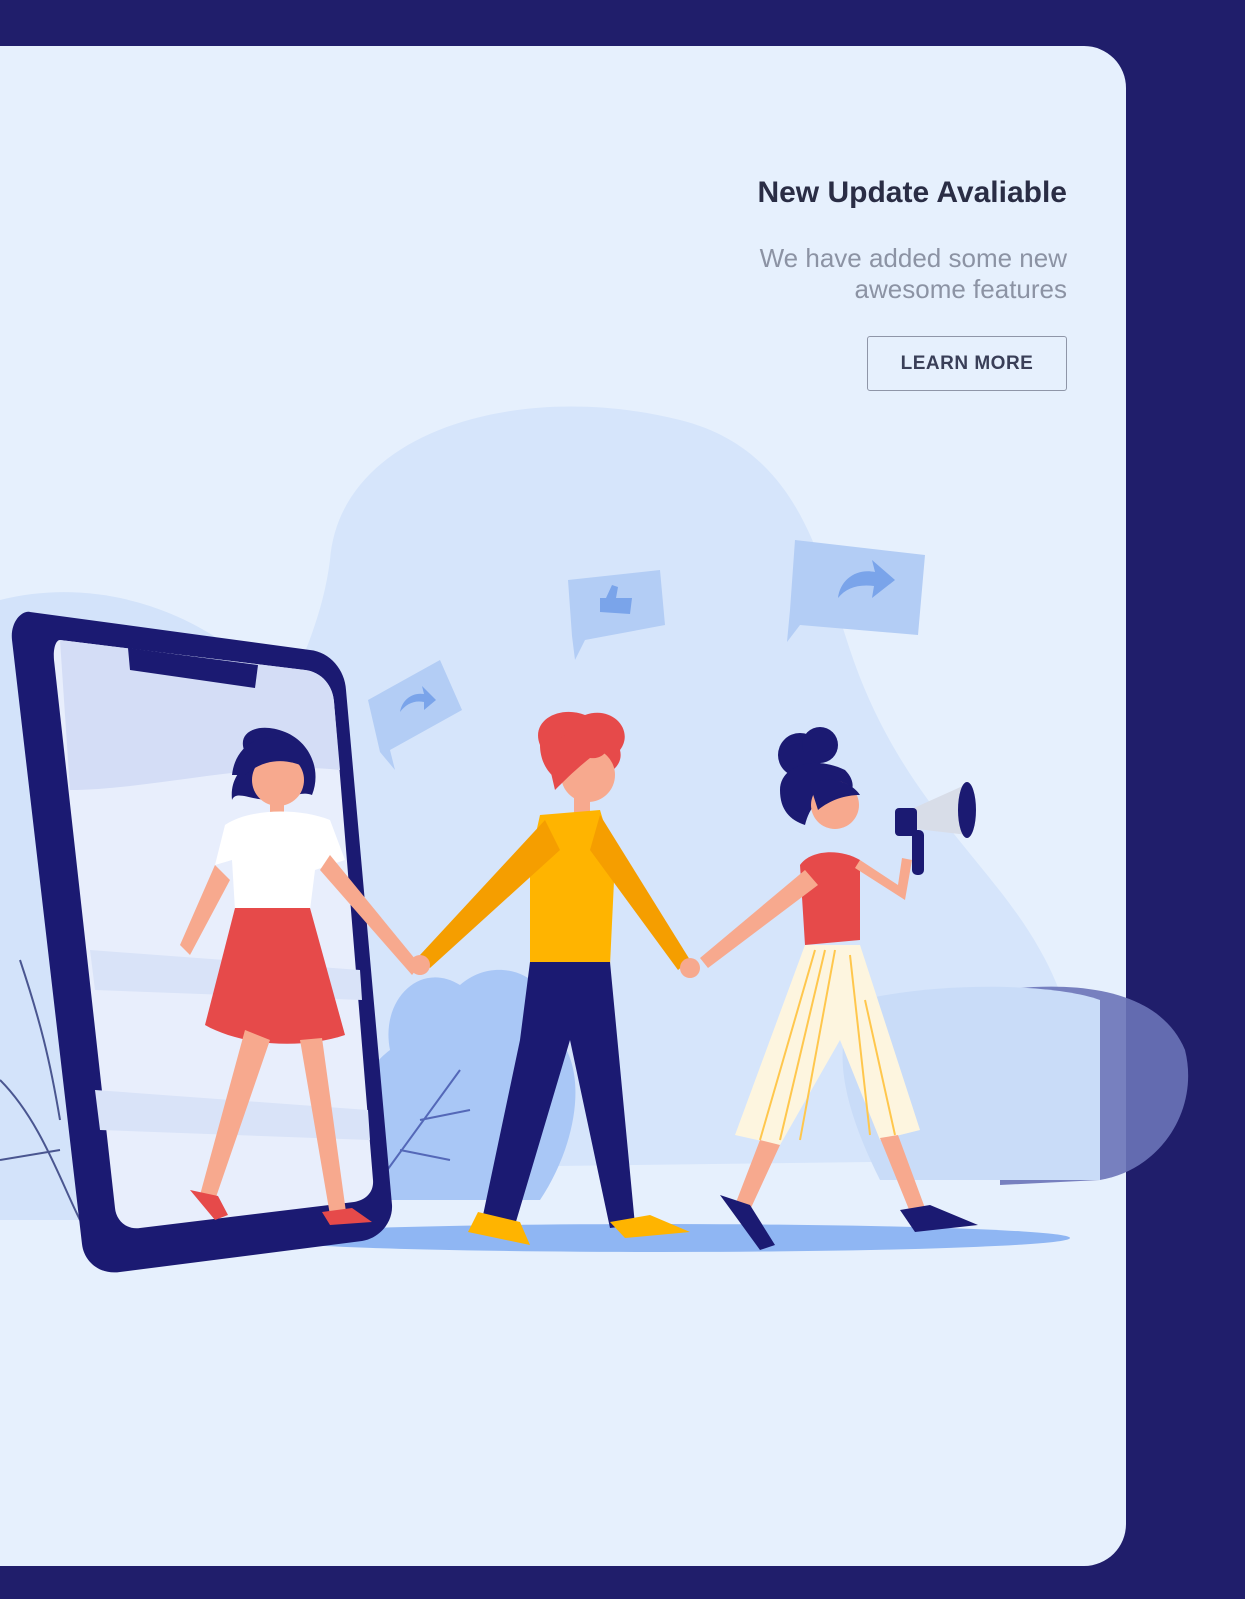  What do you see at coordinates (913, 273) in the screenshot?
I see `update-description: We have added some new awesome features` at bounding box center [913, 273].